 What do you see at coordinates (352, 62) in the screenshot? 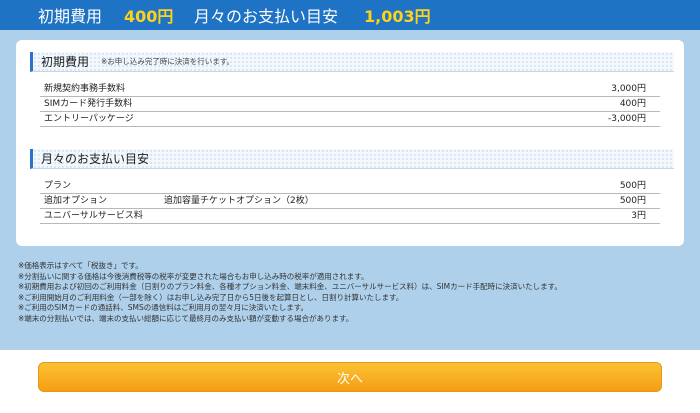
I see `initial-cost-section-header: 初期費用 ※お申し込み完了時に決済を行います。` at bounding box center [352, 62].